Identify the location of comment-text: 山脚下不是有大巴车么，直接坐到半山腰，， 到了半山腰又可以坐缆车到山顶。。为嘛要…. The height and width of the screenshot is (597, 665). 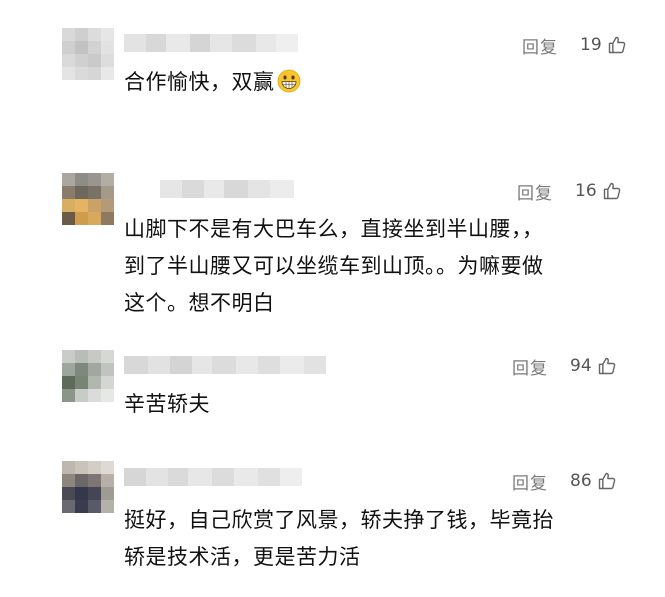
(334, 266).